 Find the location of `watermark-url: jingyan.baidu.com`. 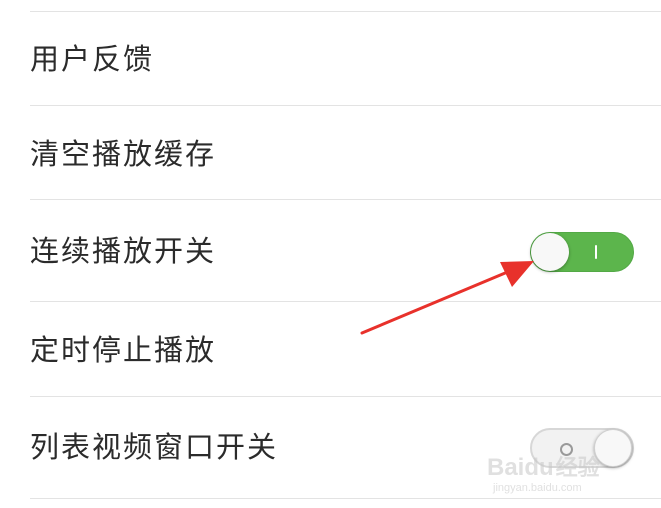

watermark-url: jingyan.baidu.com is located at coordinates (537, 488).